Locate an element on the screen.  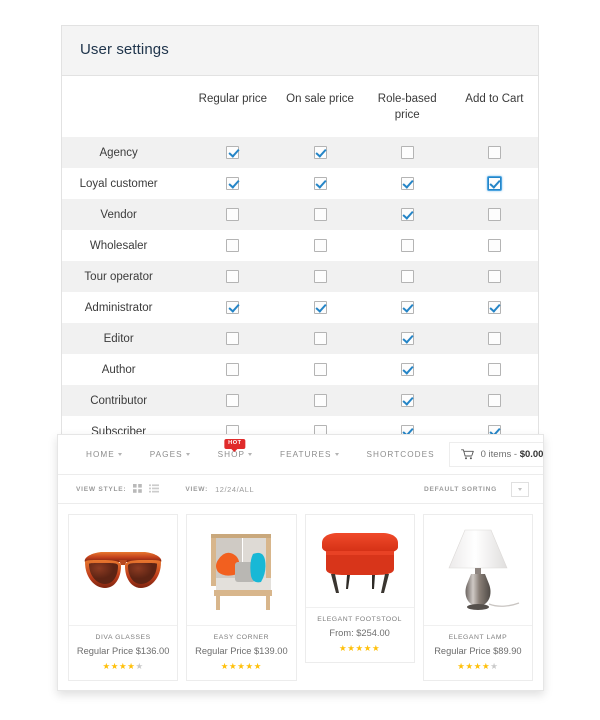
role-name-cell: Tour operator is located at coordinates (126, 277).